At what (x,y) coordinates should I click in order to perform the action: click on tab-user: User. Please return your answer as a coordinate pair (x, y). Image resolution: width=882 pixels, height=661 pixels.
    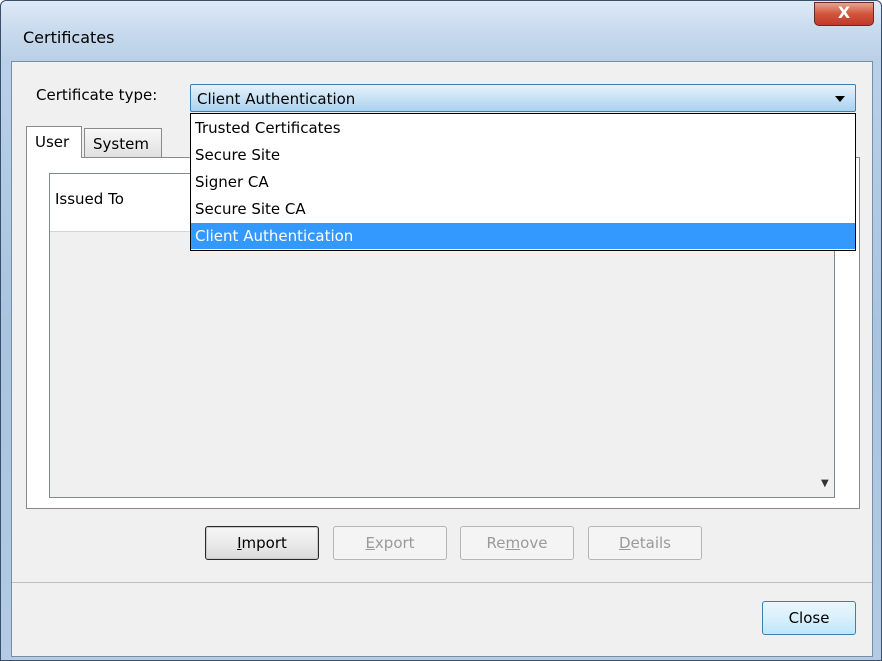
    Looking at the image, I should click on (54, 142).